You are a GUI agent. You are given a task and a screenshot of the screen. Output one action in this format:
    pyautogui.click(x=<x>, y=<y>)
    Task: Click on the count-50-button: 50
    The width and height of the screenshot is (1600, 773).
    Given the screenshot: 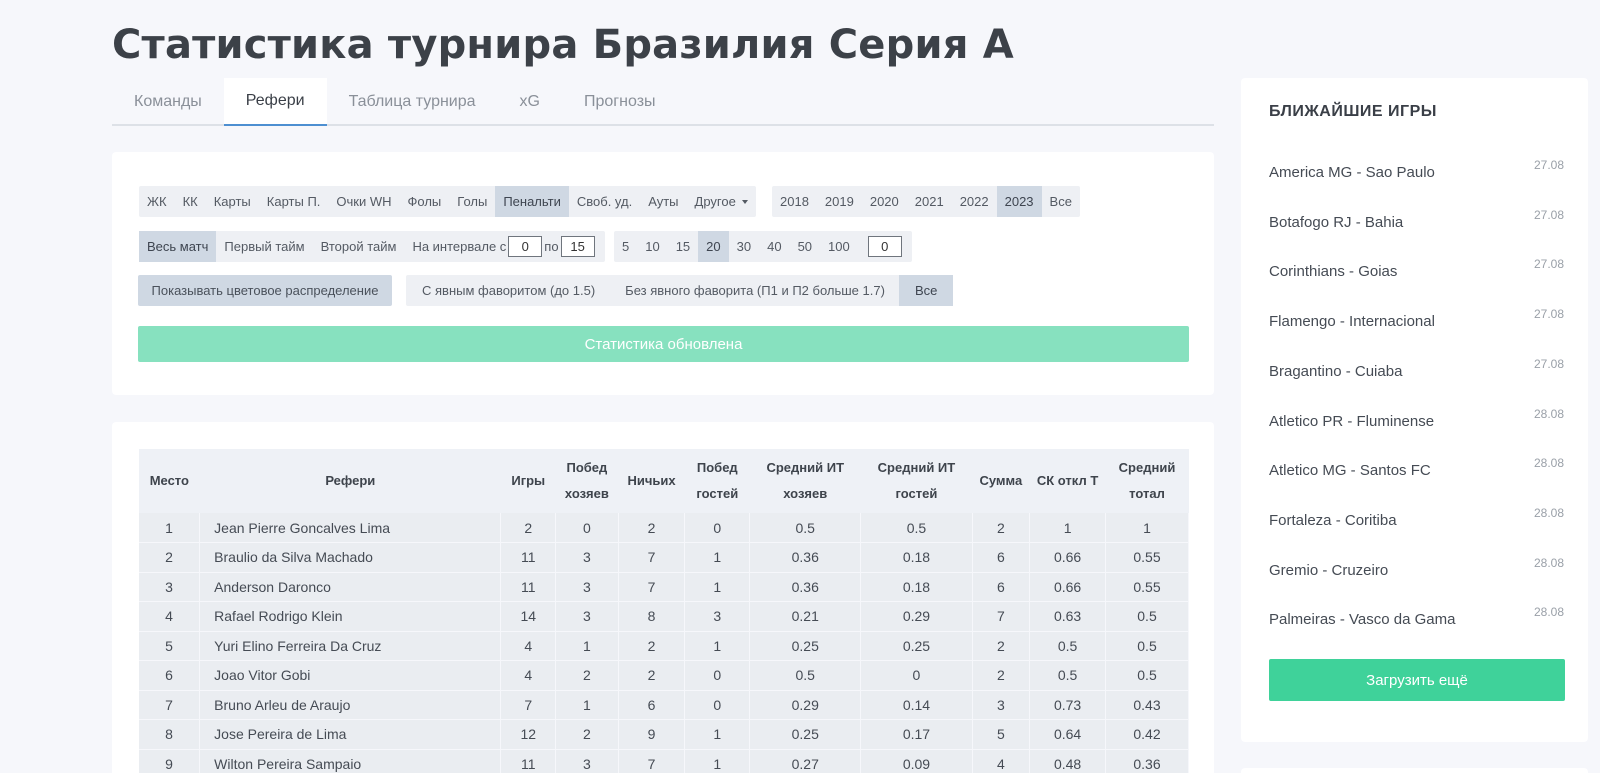 What is the action you would take?
    pyautogui.click(x=805, y=246)
    